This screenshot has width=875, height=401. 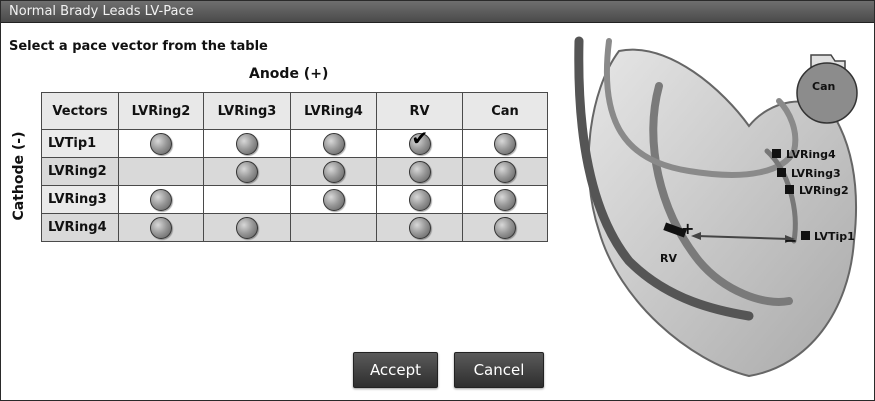 What do you see at coordinates (289, 74) in the screenshot?
I see `anode-label: Anode (+)` at bounding box center [289, 74].